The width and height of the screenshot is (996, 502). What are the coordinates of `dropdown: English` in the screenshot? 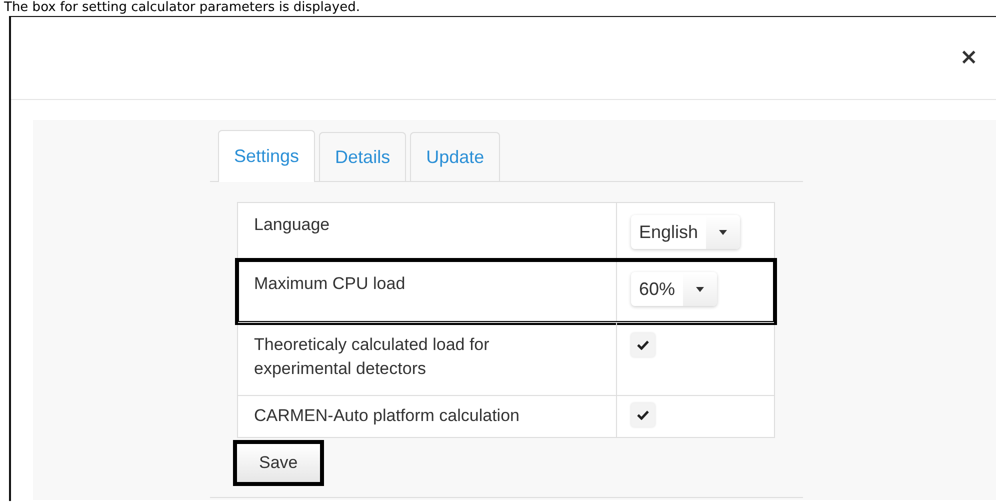 It's located at (685, 232).